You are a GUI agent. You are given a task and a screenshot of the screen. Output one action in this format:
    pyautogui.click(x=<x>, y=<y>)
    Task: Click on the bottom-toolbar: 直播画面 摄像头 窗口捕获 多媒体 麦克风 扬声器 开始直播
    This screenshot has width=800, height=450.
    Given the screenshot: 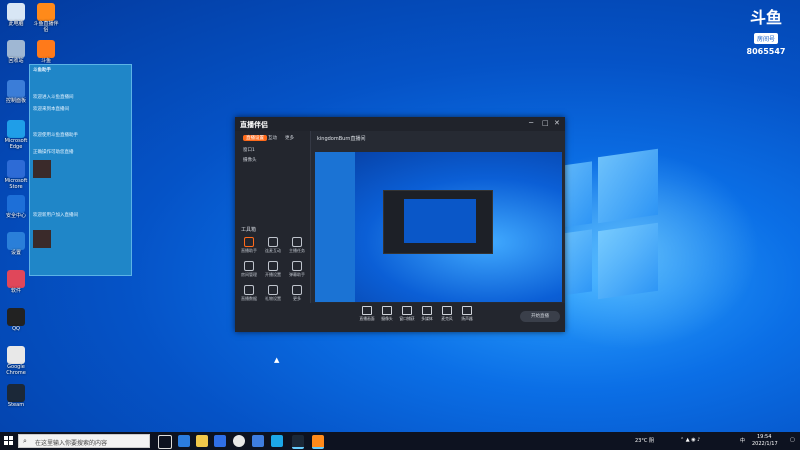 What is the action you would take?
    pyautogui.click(x=437, y=317)
    